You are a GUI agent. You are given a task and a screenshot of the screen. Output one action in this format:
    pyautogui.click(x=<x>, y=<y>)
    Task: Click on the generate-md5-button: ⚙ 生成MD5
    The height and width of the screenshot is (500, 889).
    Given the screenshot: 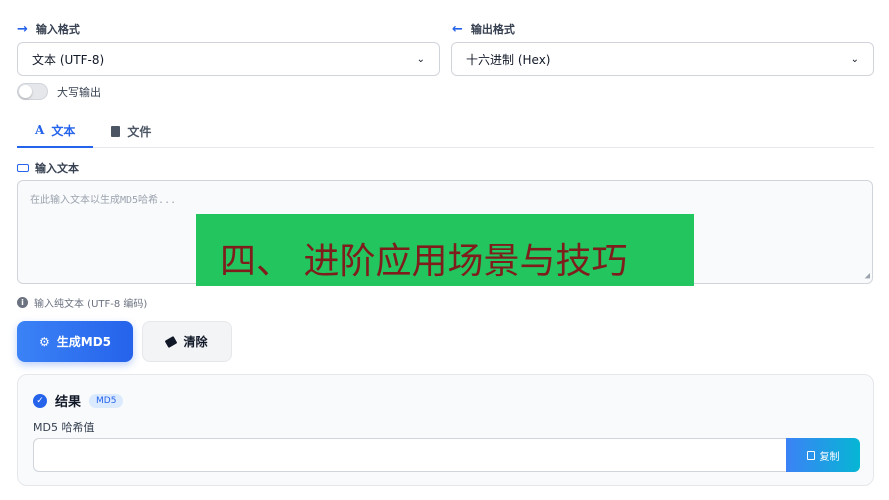 What is the action you would take?
    pyautogui.click(x=75, y=341)
    